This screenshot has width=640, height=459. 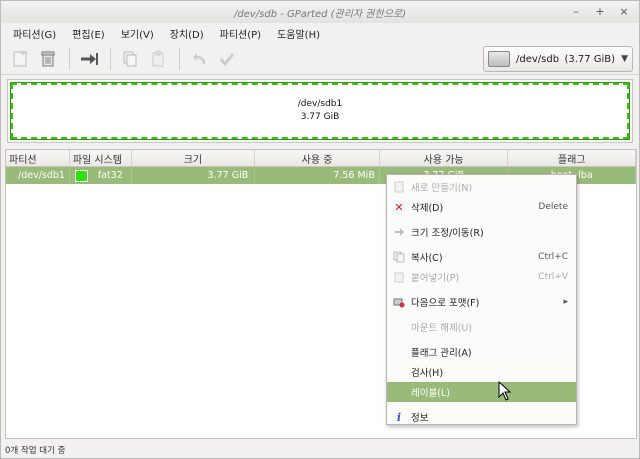 I want to click on info-icon: i, so click(x=399, y=417).